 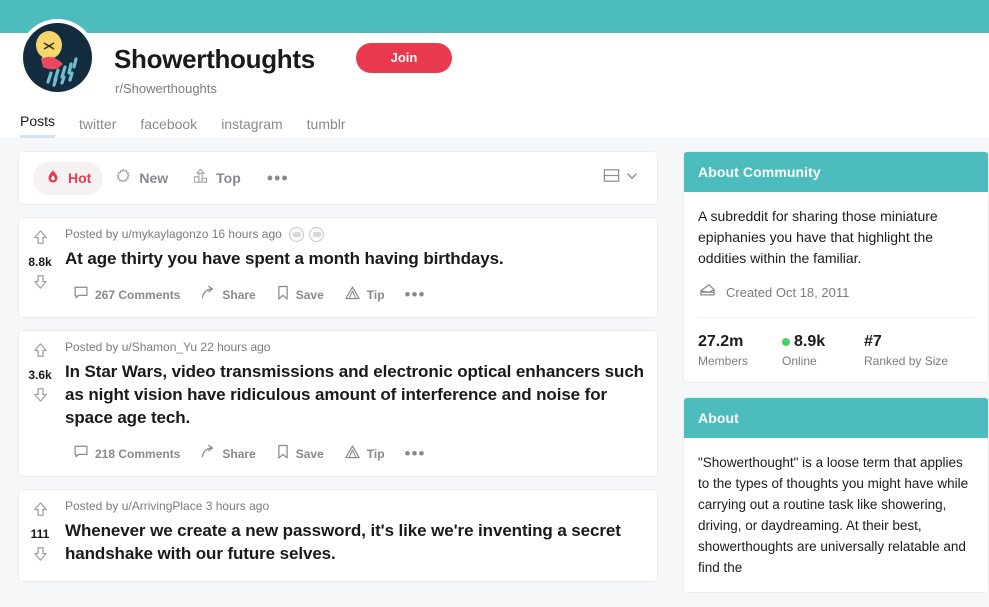 I want to click on podium-icon, so click(x=200, y=178).